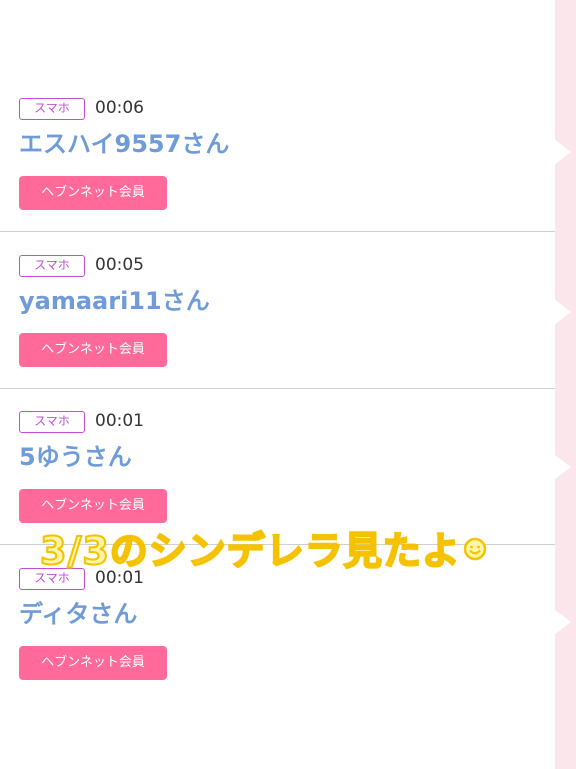  I want to click on overlay-caption-text: 3/3のシンデレラ見たよ, so click(250, 551).